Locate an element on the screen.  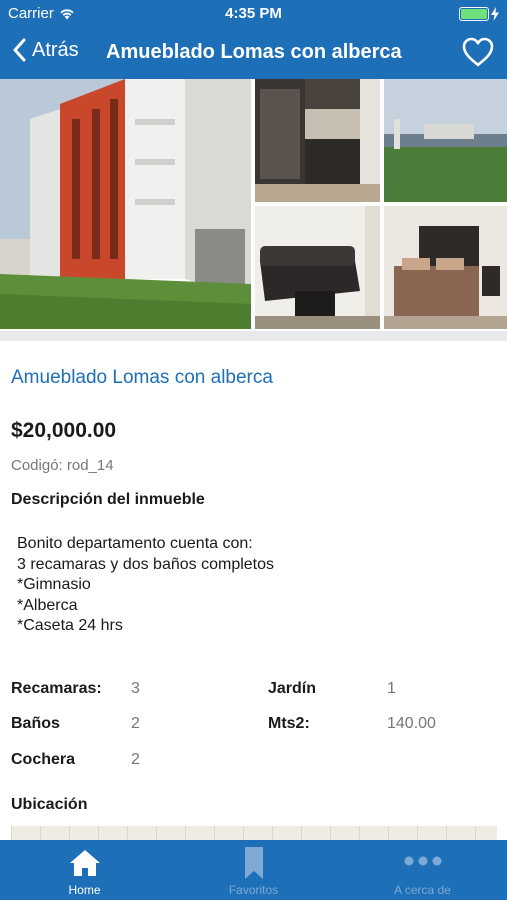
tab-favorites-label: Favoritos is located at coordinates (253, 890).